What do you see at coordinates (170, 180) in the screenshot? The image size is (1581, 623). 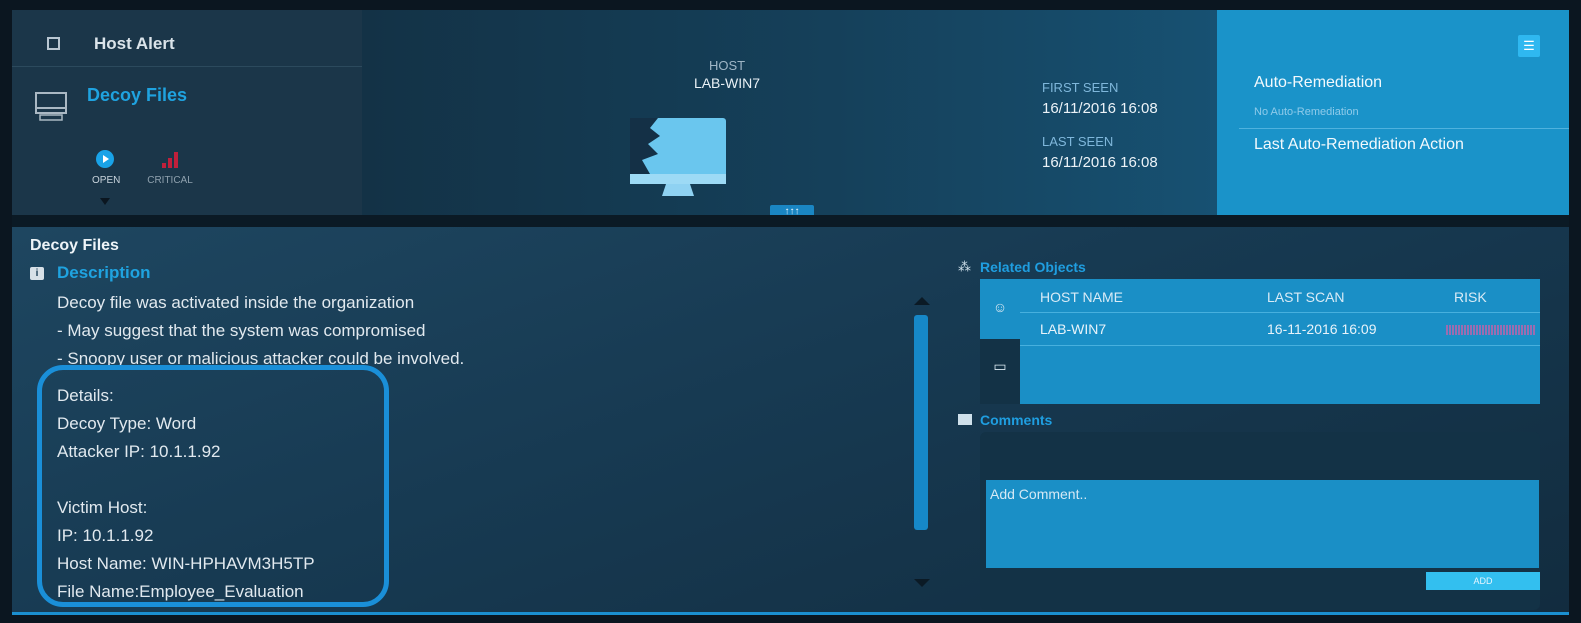 I see `severity-label: CRITICAL` at bounding box center [170, 180].